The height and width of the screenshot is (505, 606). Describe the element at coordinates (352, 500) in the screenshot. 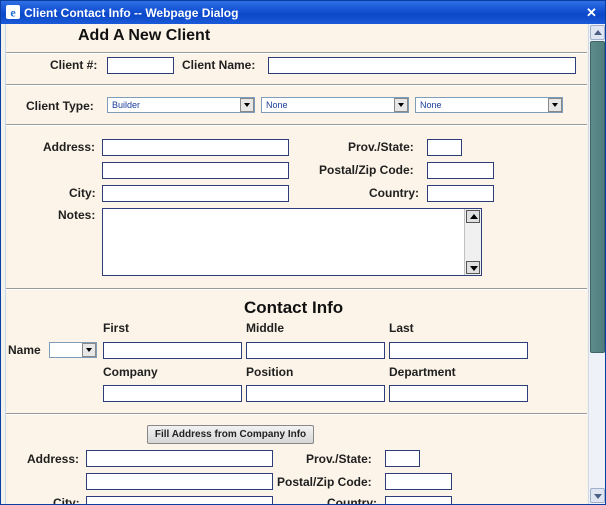

I see `contact-country-label: Country:` at that location.